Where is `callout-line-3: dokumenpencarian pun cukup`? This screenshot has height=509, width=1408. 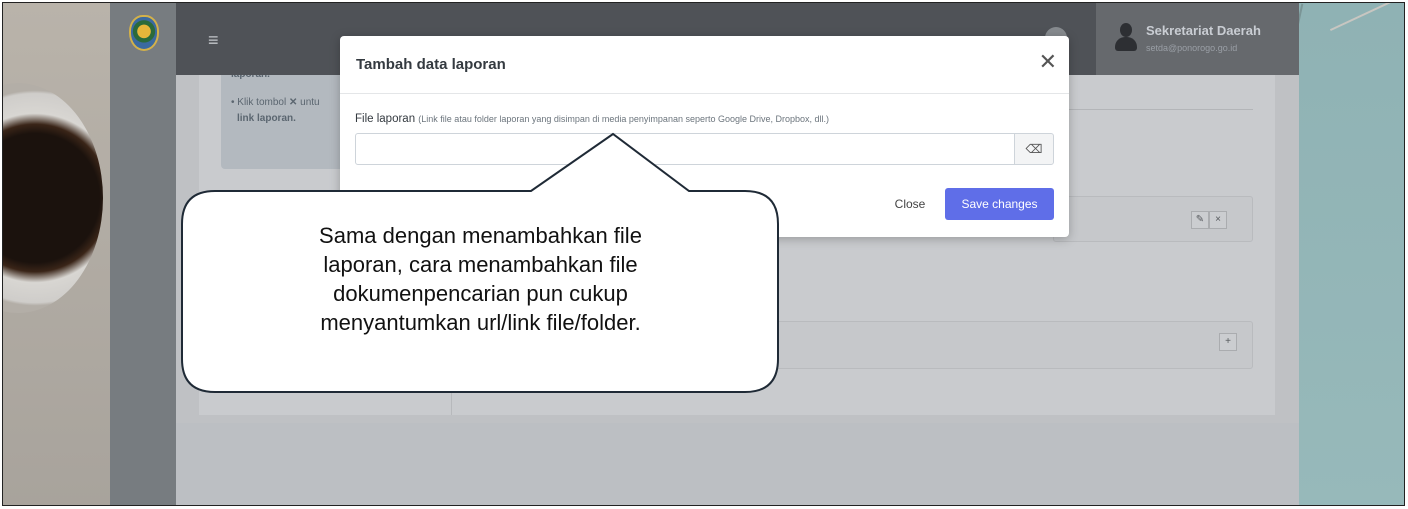 callout-line-3: dokumenpencarian pun cukup is located at coordinates (480, 293).